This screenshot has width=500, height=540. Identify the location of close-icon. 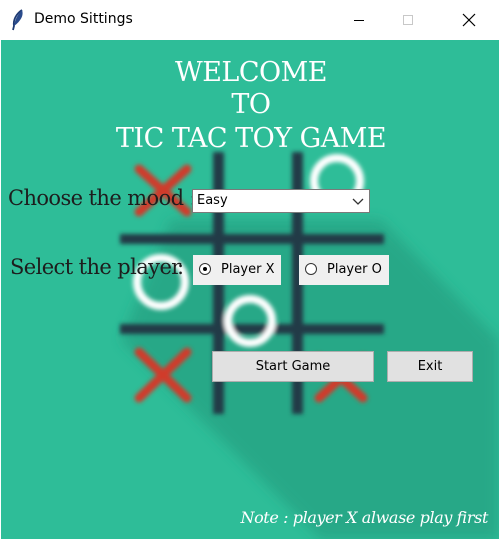
(469, 20).